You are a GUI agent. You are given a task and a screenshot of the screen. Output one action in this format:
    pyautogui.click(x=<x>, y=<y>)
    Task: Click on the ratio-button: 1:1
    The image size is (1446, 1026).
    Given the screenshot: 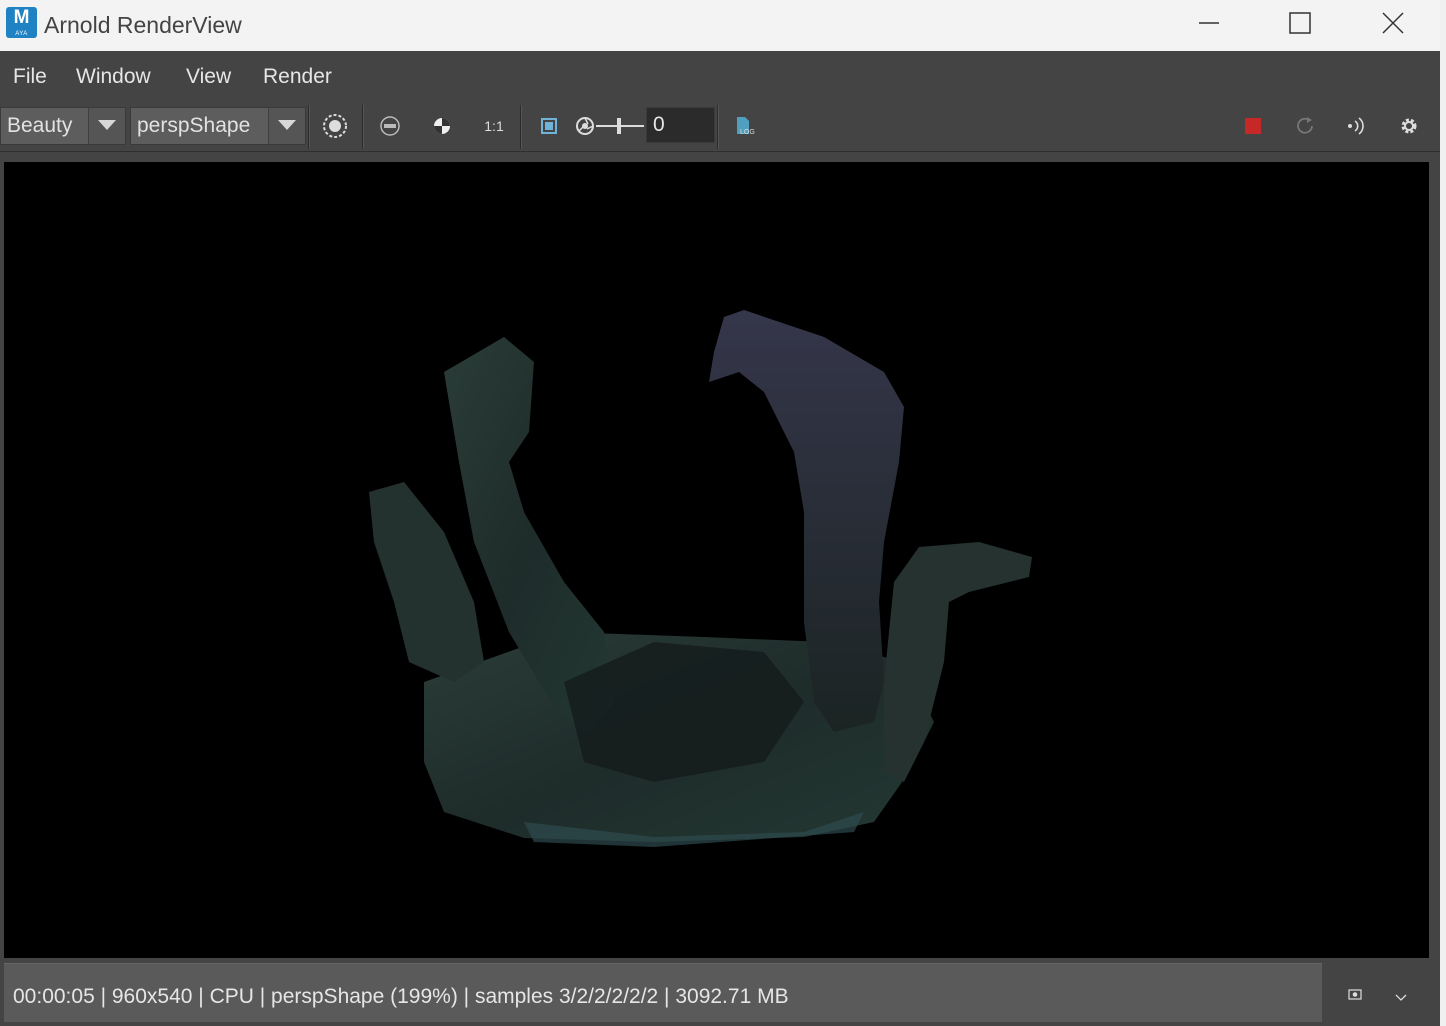 What is the action you would take?
    pyautogui.click(x=494, y=126)
    